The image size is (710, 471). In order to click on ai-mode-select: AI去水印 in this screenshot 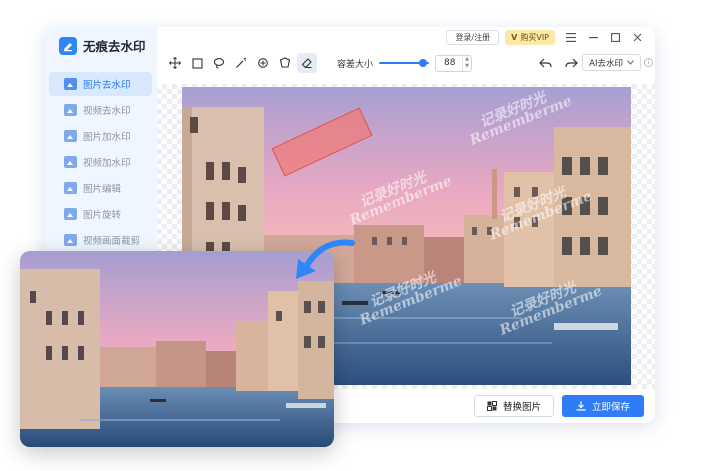, I will do `click(611, 62)`.